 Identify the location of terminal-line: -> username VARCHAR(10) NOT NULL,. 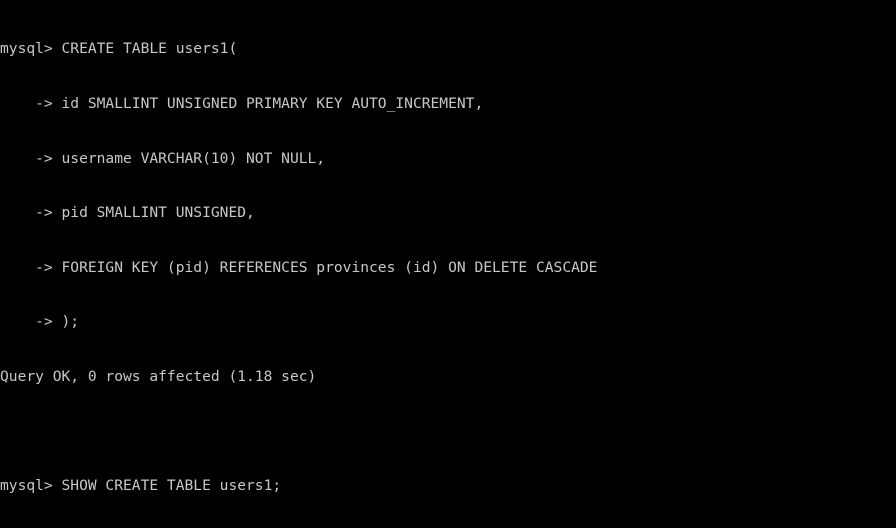
(163, 158).